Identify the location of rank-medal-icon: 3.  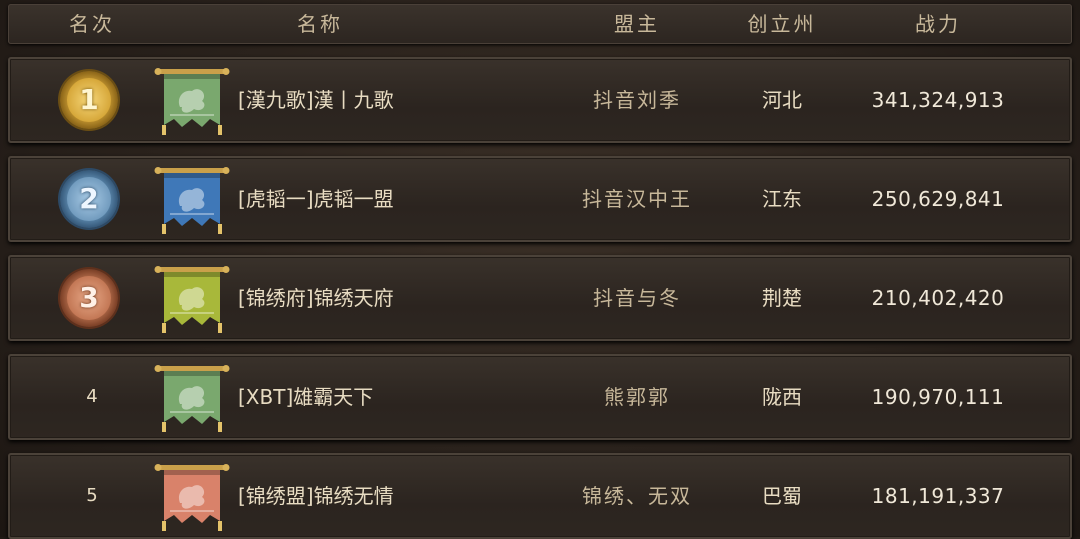
(89, 298).